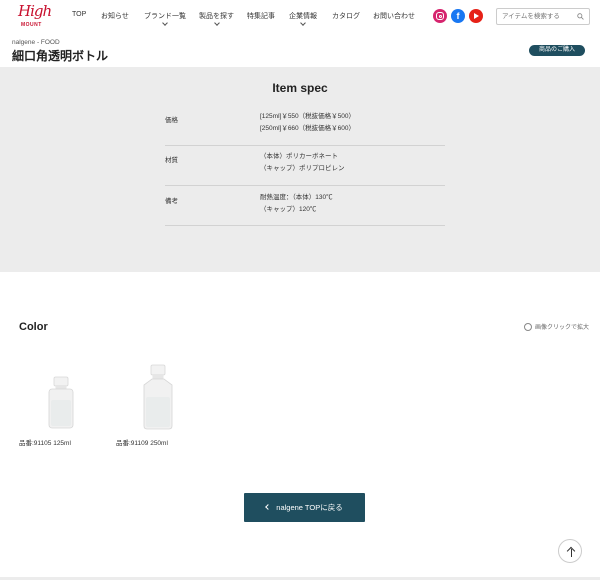 This screenshot has height=580, width=600. Describe the element at coordinates (302, 163) in the screenshot. I see `spec-value: （本体）ポリカーボネート （キャップ）ポリプロピレン` at that location.